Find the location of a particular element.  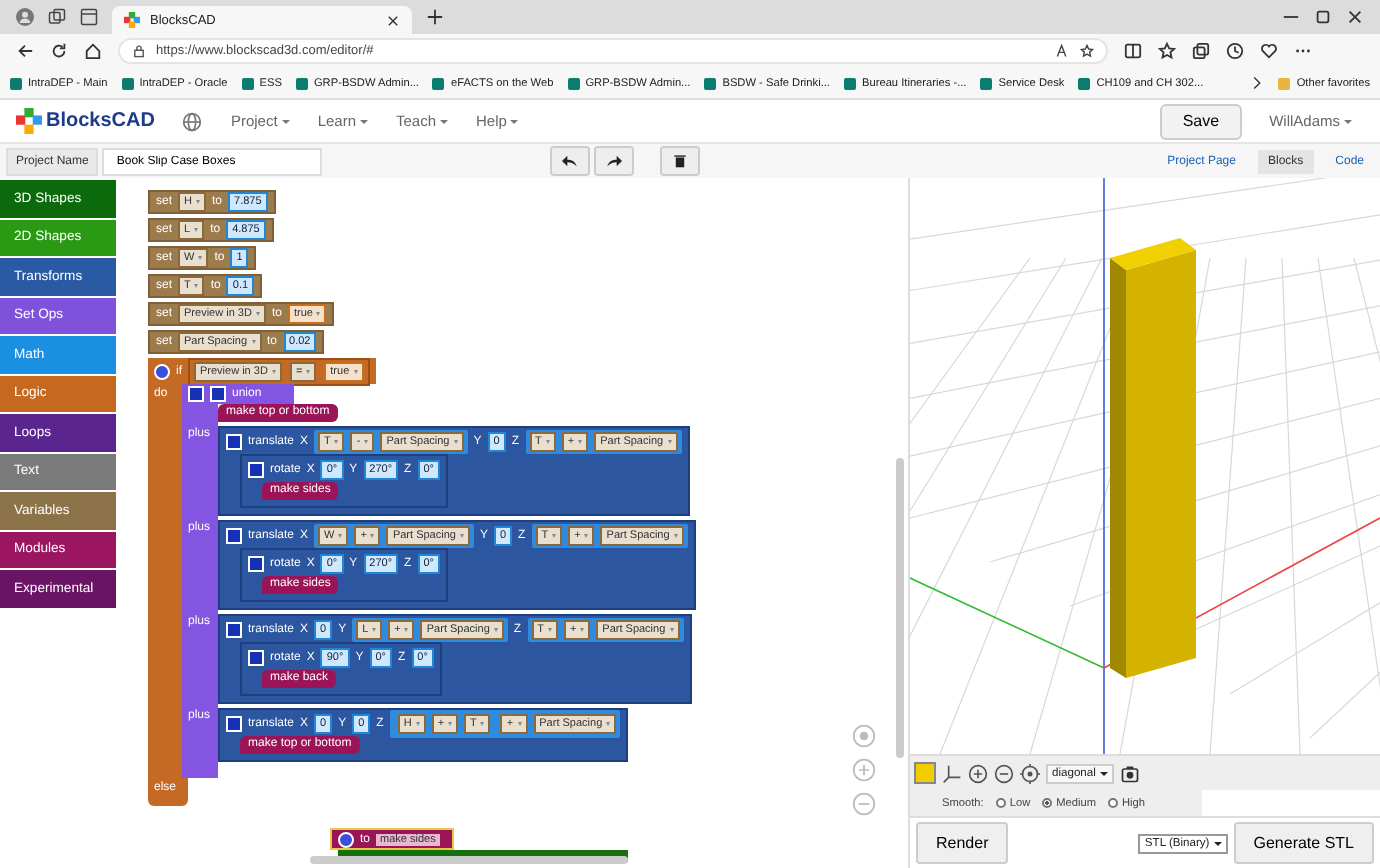

new-tab-icon is located at coordinates (435, 17).